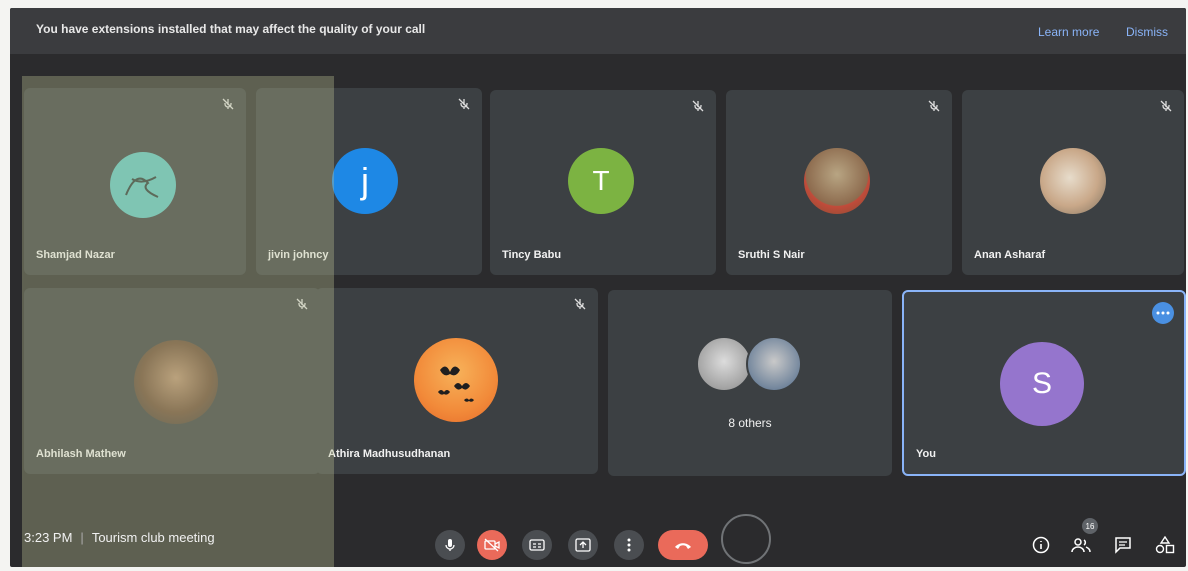  I want to click on participant-tile-tincy: T Tincy Babu, so click(603, 182).